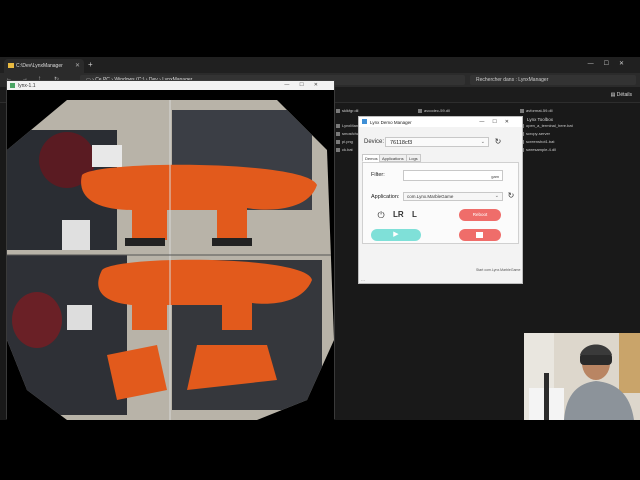 The height and width of the screenshot is (480, 640). What do you see at coordinates (453, 175) in the screenshot?
I see `filter-input: gam` at bounding box center [453, 175].